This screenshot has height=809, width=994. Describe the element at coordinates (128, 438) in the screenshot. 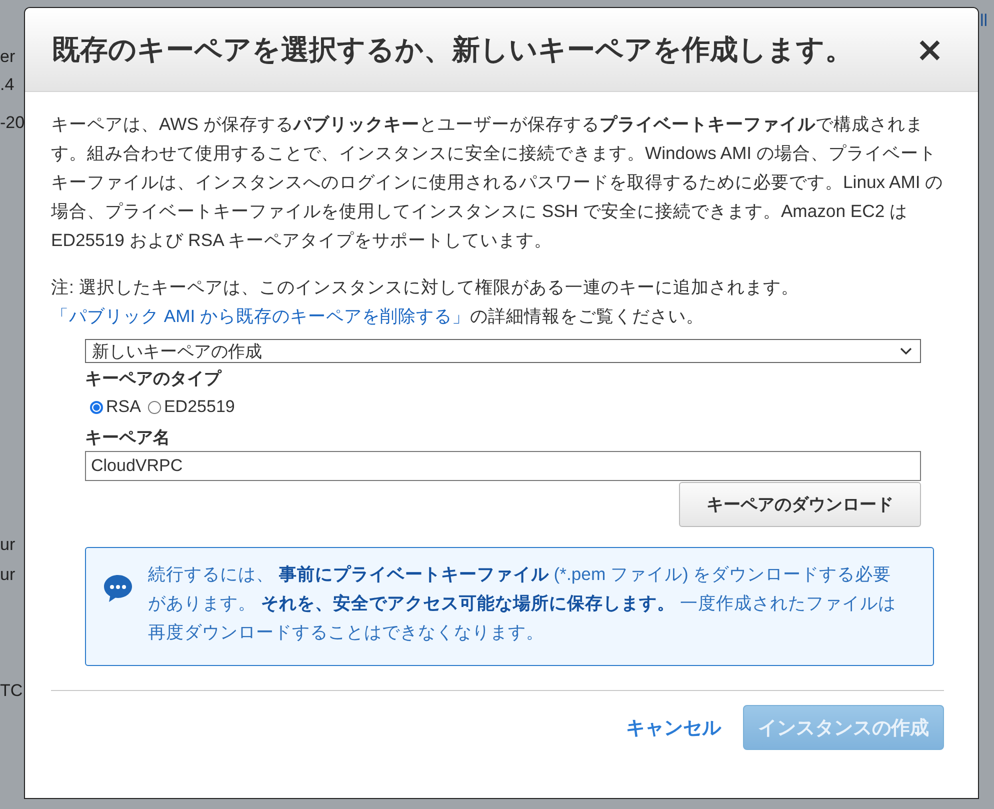

I see `field-label: キーペア名` at that location.